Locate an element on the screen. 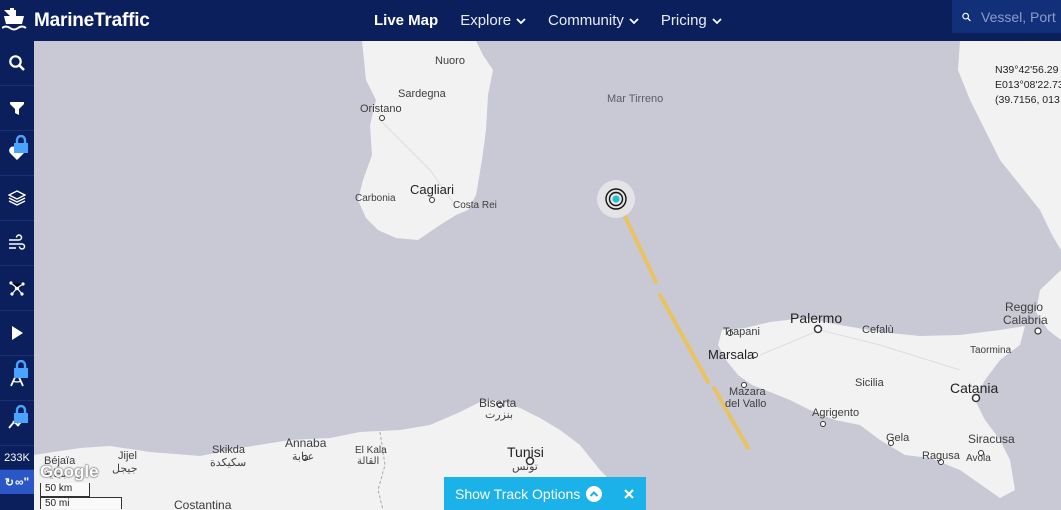 The image size is (1061, 510). place-label: Oristano is located at coordinates (381, 109).